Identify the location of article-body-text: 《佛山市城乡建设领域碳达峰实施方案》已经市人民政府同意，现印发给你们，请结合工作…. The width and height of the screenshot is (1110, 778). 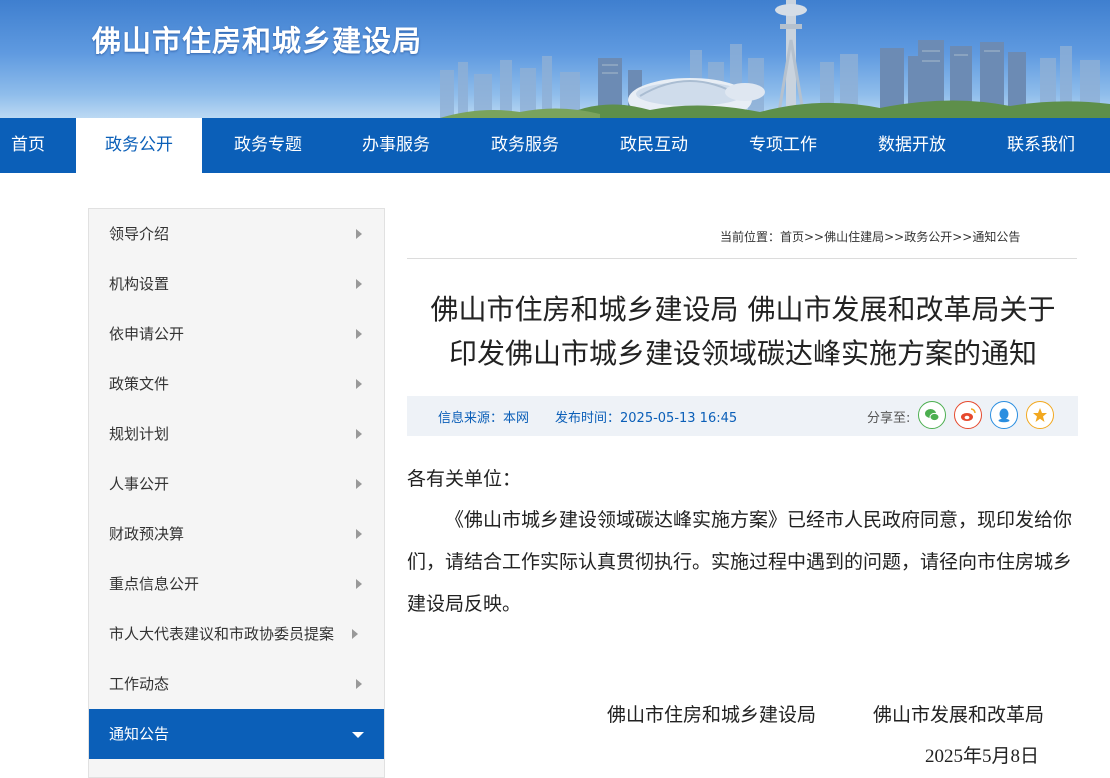
(740, 562).